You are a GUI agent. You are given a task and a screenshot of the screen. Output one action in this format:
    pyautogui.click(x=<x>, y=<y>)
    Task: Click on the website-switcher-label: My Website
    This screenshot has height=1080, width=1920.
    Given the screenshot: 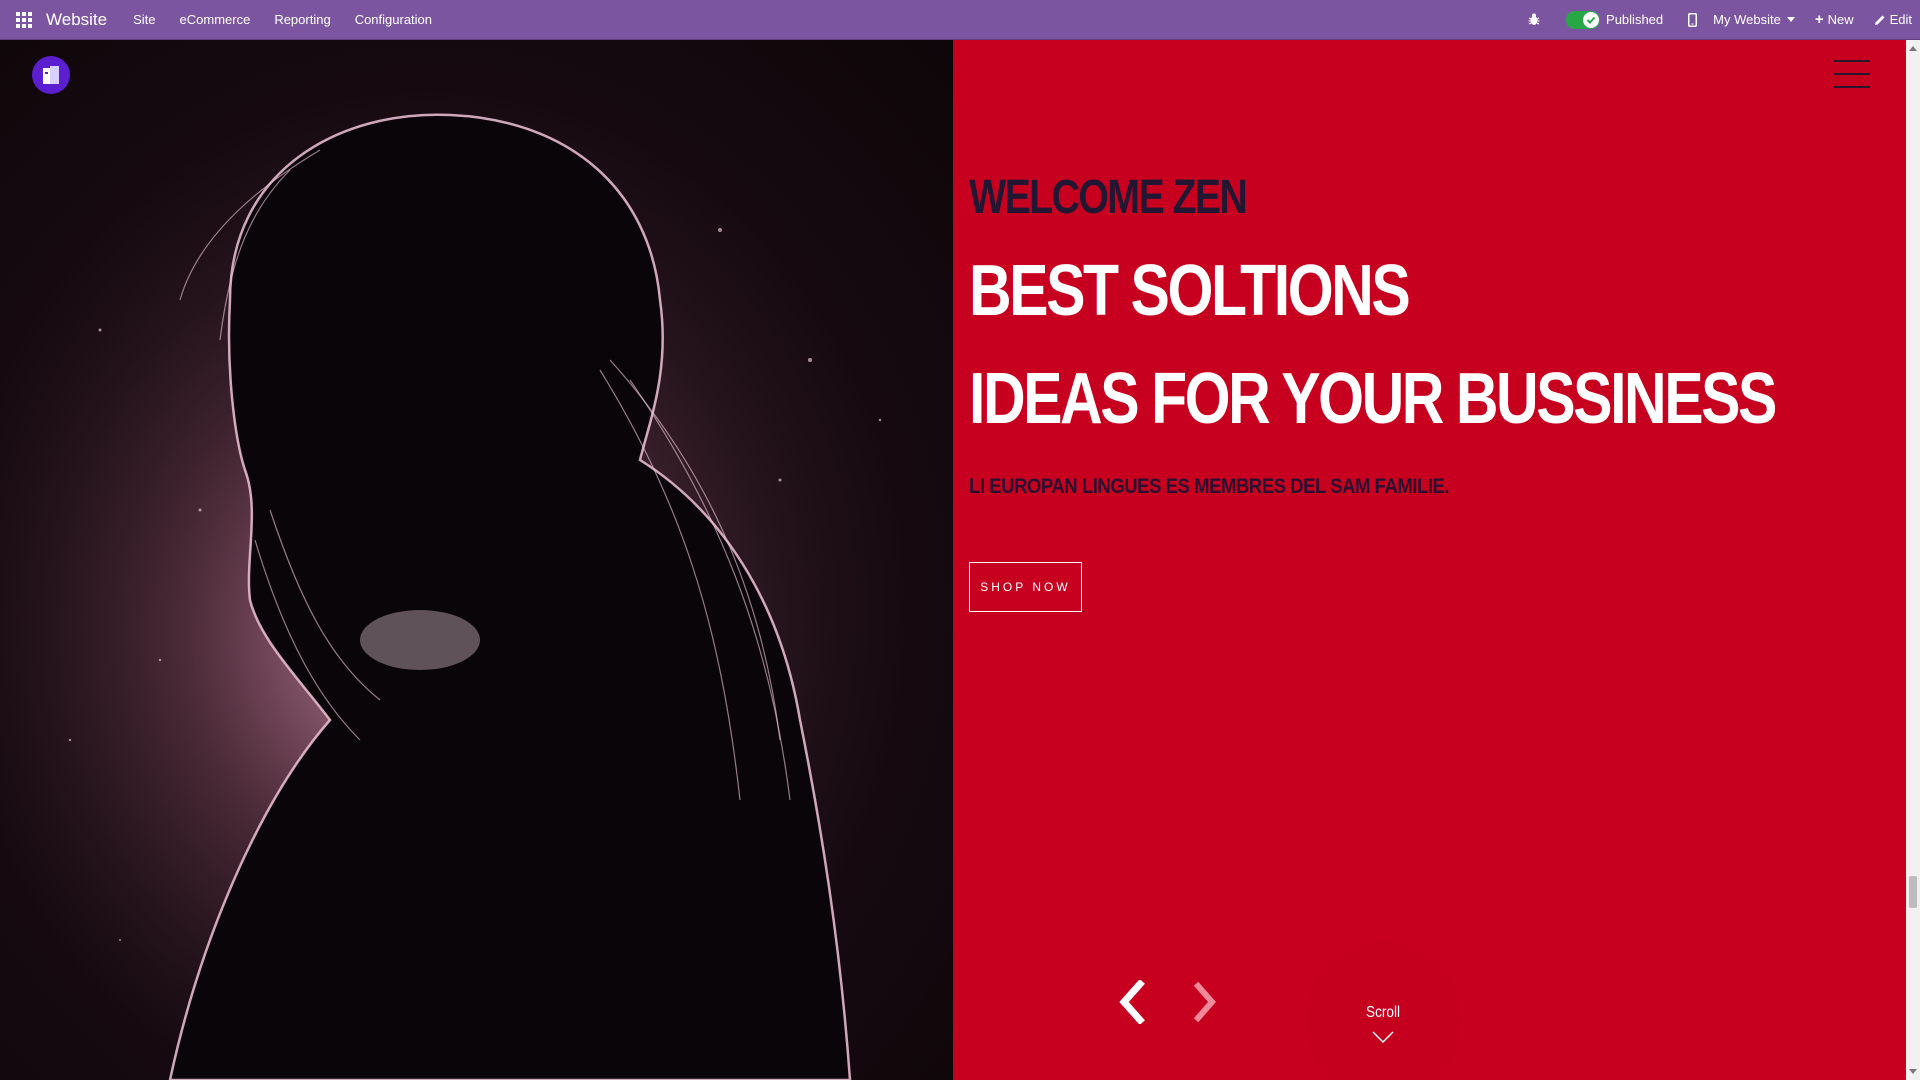 What is the action you would take?
    pyautogui.click(x=1747, y=19)
    